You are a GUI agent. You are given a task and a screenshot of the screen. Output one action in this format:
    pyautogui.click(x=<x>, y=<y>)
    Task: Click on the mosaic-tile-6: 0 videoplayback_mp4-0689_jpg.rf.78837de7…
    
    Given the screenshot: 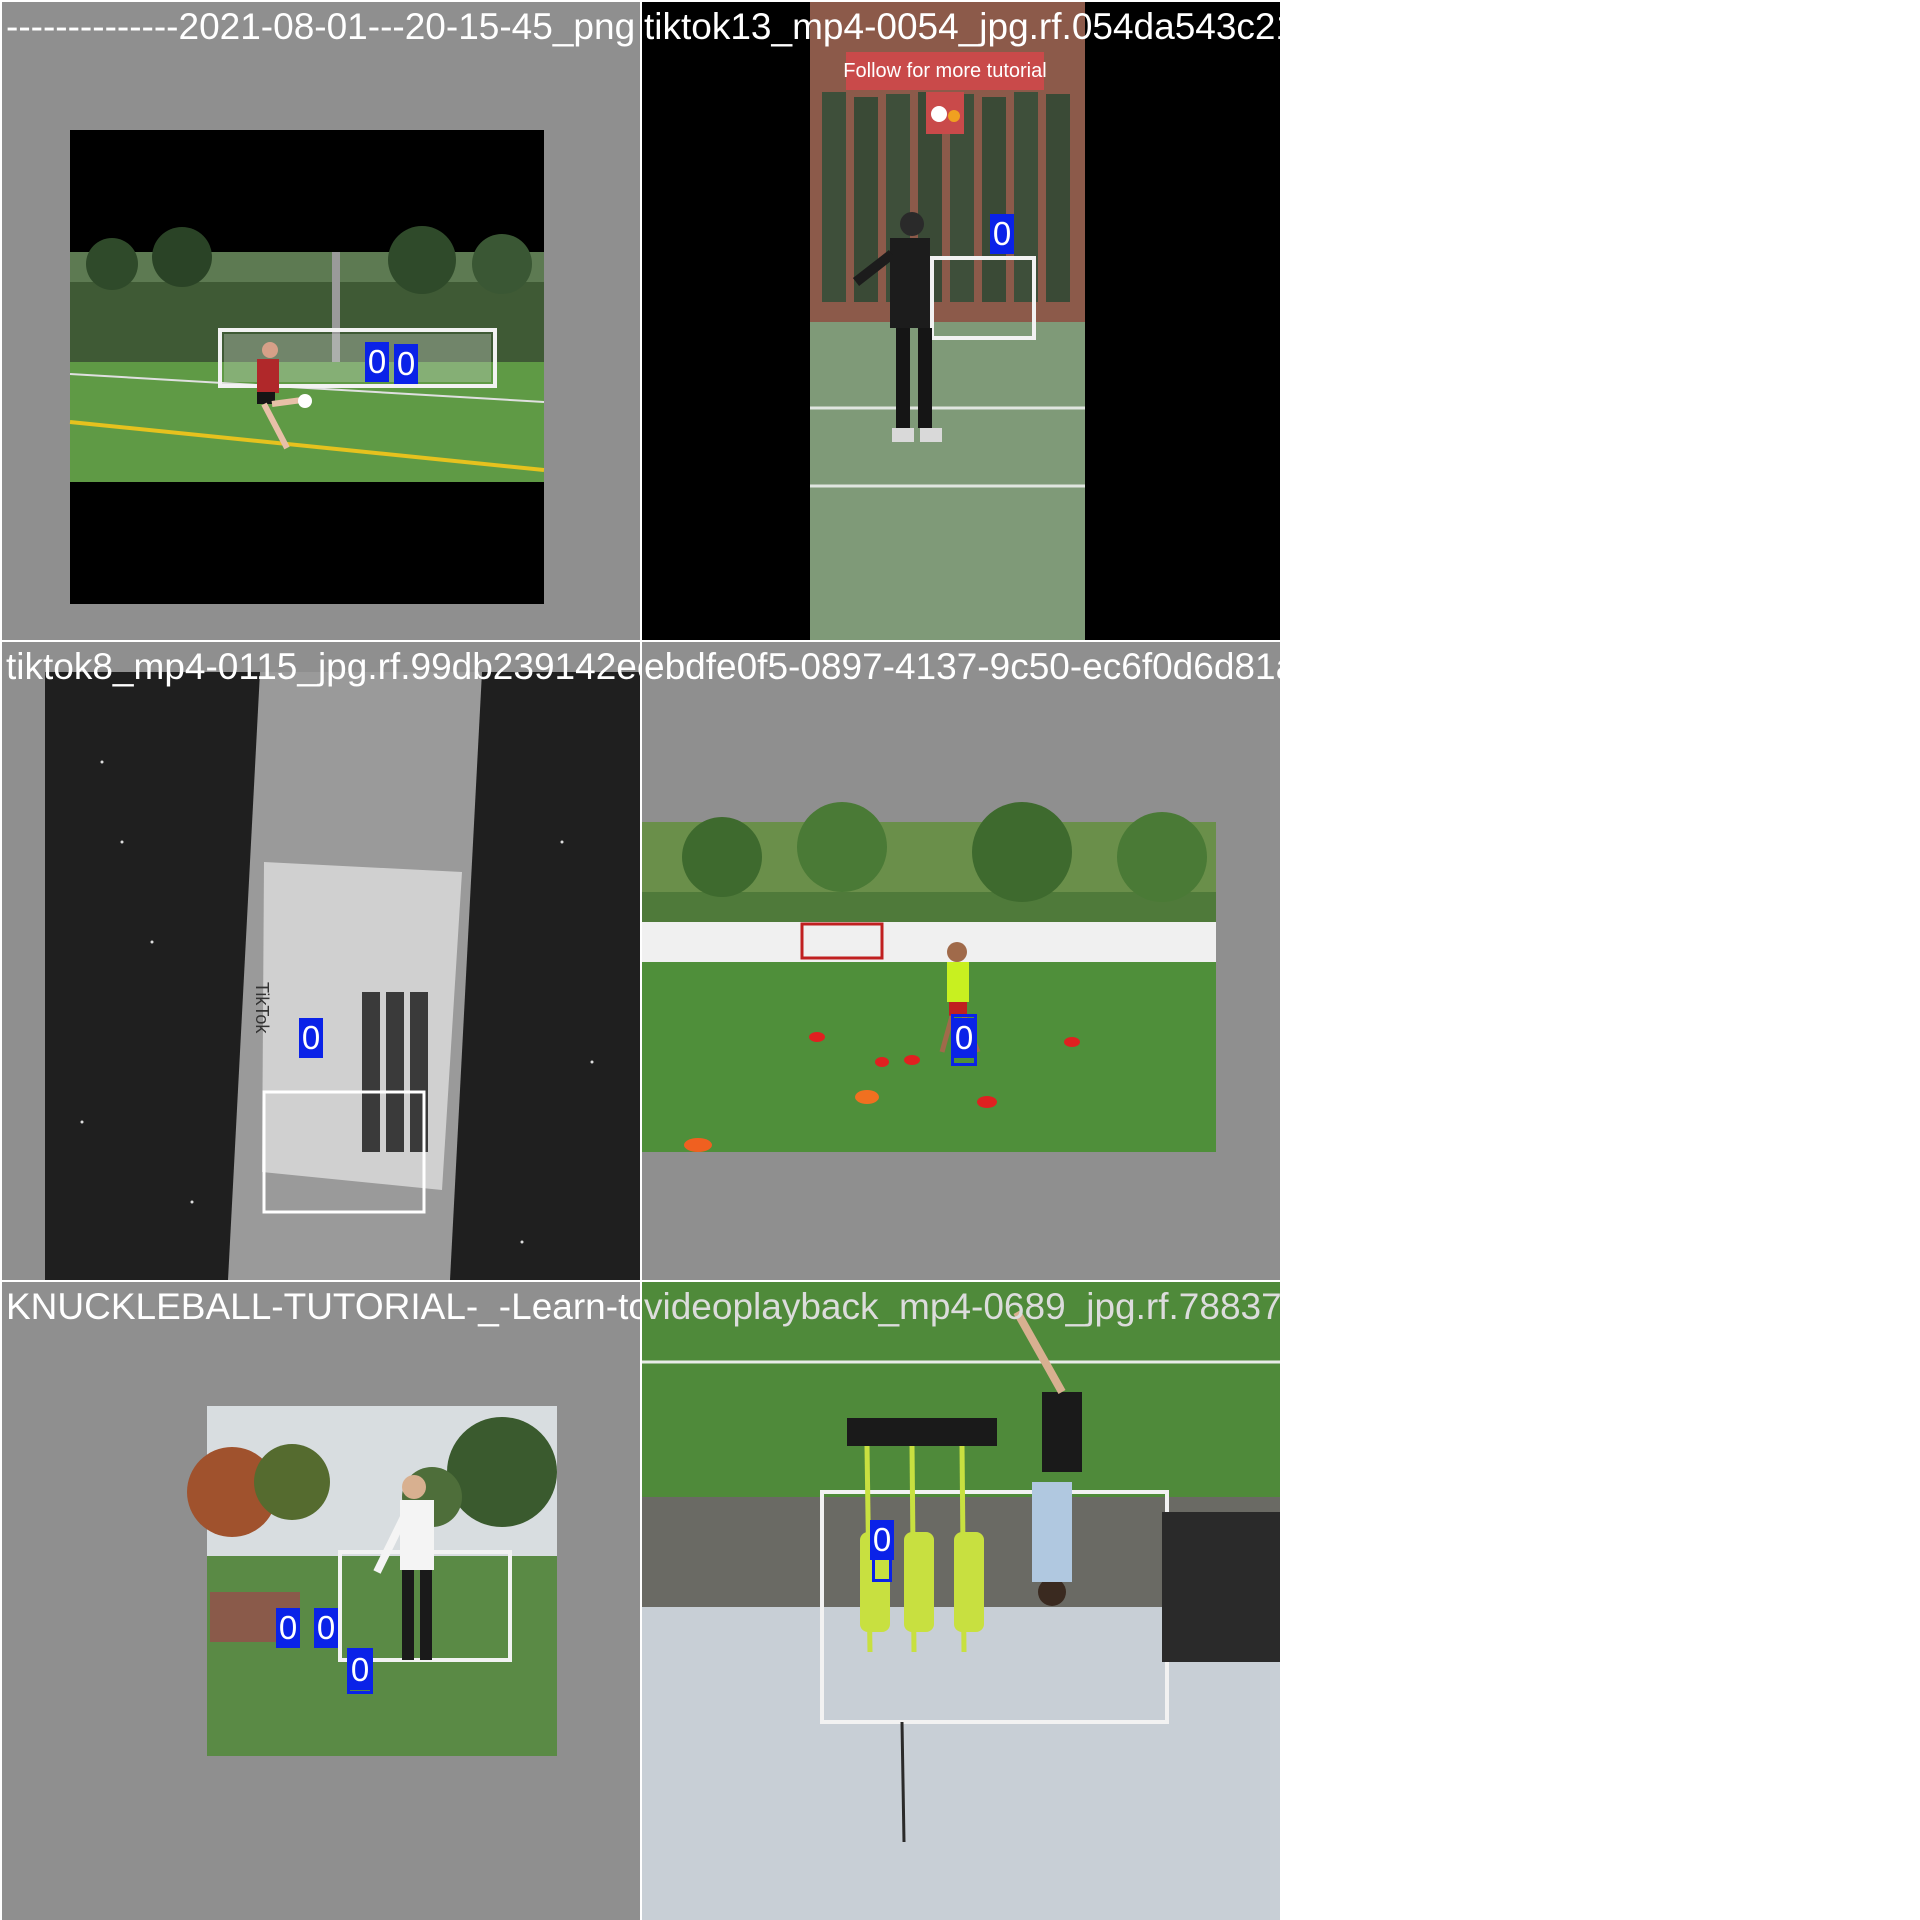 What is the action you would take?
    pyautogui.click(x=961, y=1601)
    